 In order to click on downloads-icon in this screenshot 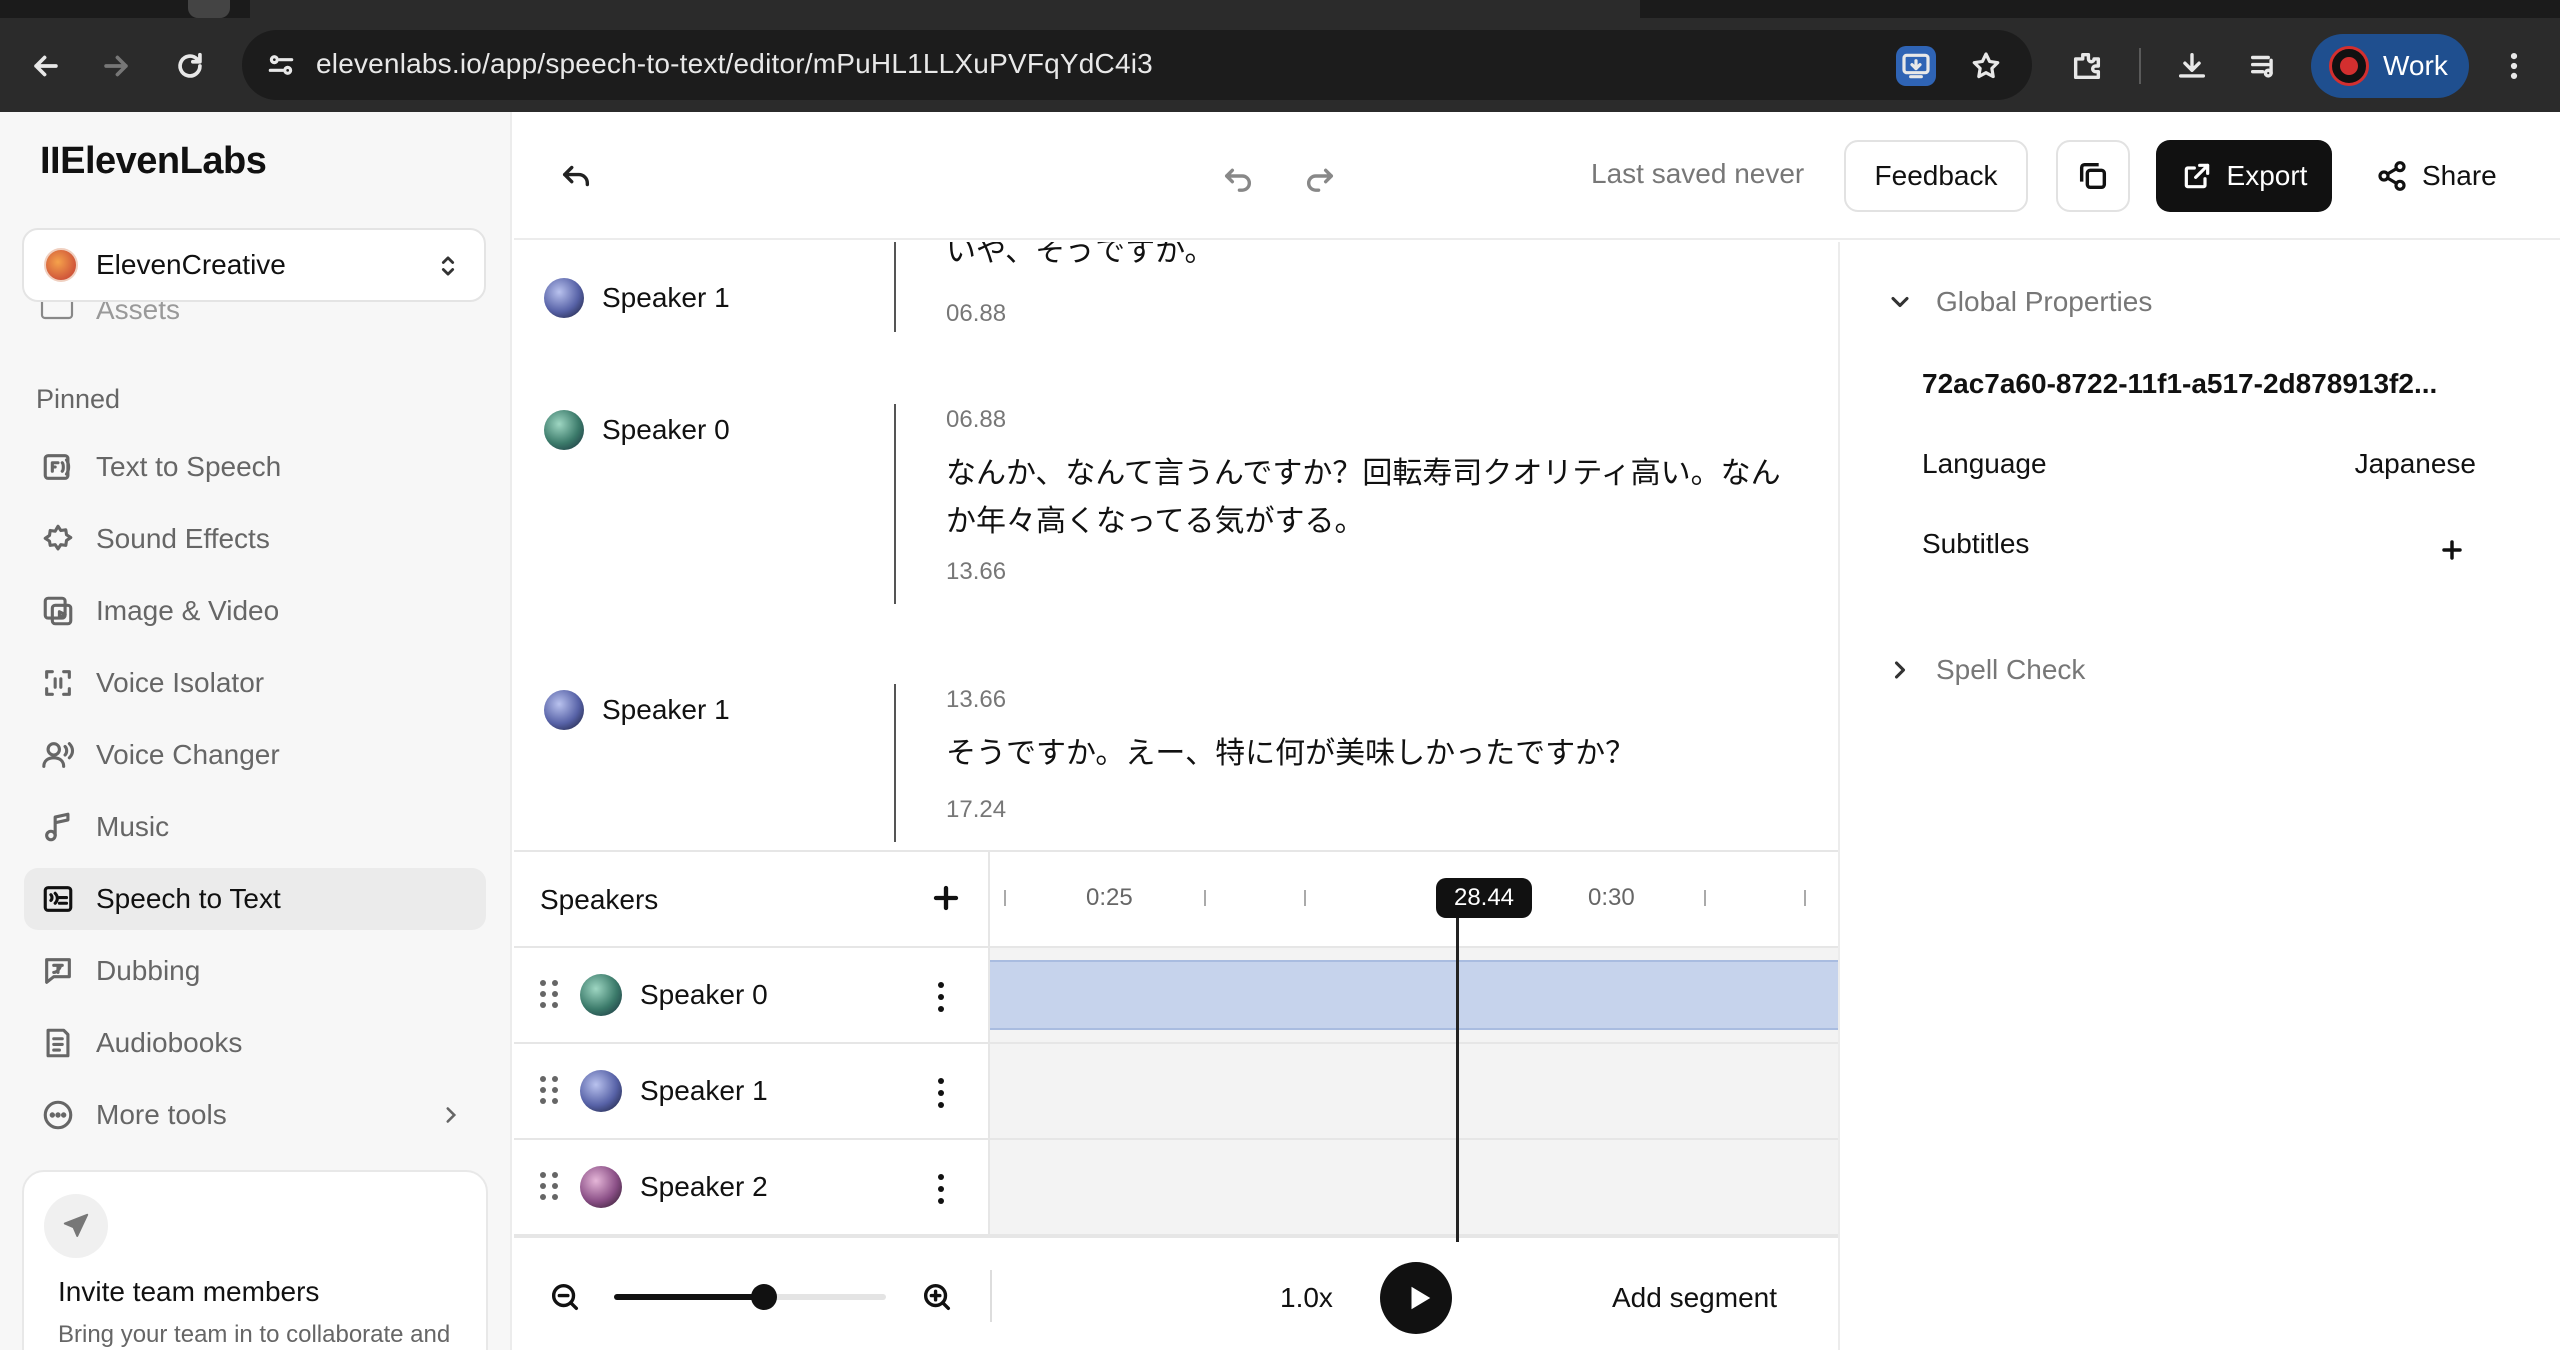, I will do `click(2192, 66)`.